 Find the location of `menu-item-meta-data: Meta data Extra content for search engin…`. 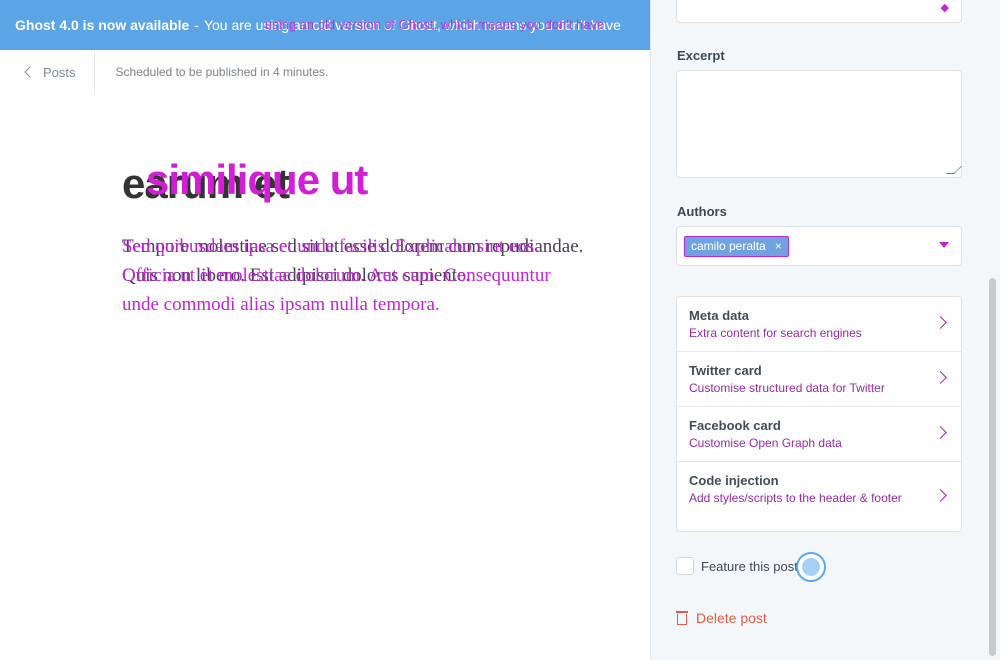

menu-item-meta-data: Meta data Extra content for search engin… is located at coordinates (819, 324).